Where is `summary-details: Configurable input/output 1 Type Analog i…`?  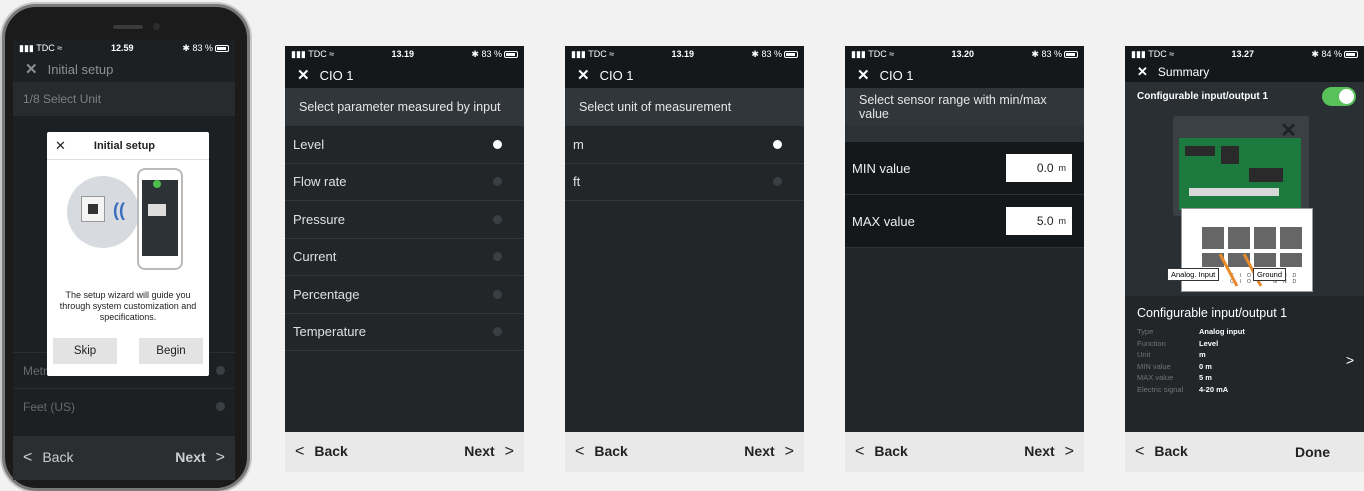 summary-details: Configurable input/output 1 Type Analog i… is located at coordinates (1244, 366).